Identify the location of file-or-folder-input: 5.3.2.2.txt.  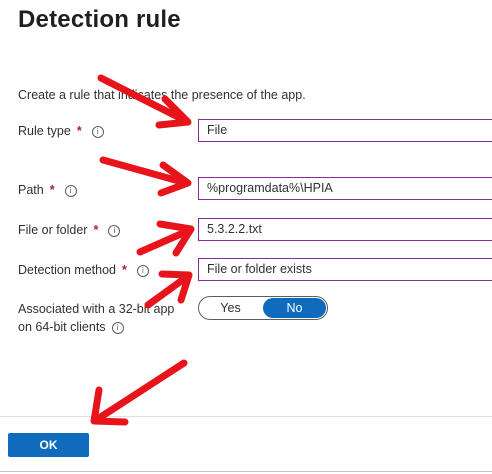
(345, 229).